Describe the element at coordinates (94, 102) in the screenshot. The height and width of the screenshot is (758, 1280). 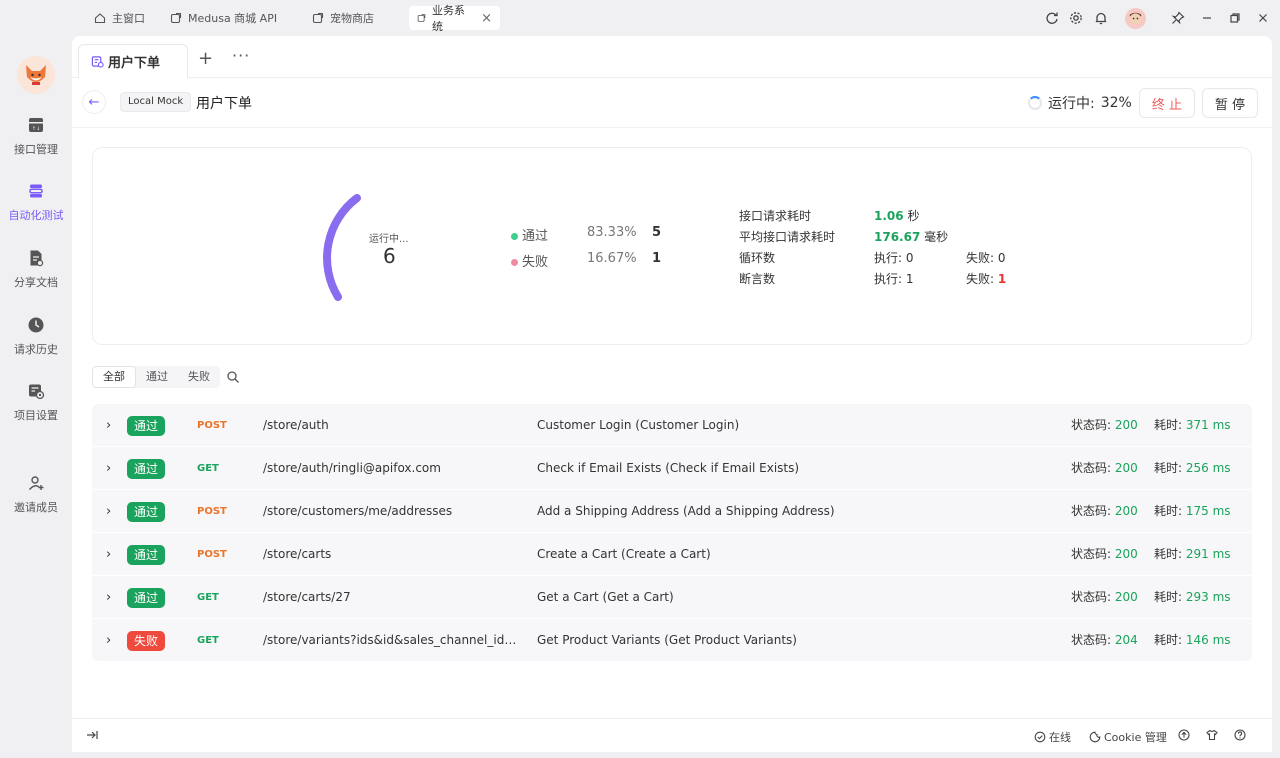
I see `back-button: ←` at that location.